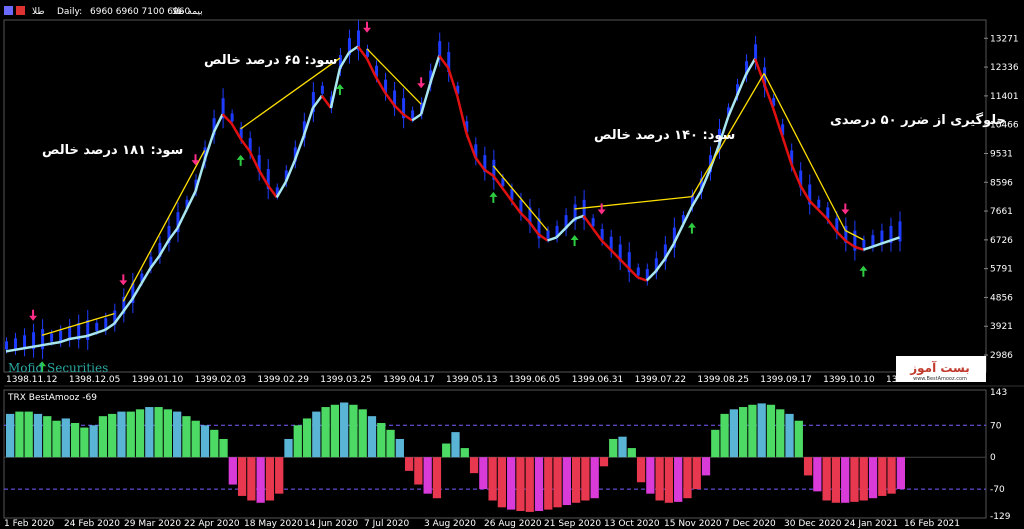  I want to click on persian-date-label: 1399.04.17, so click(409, 380).